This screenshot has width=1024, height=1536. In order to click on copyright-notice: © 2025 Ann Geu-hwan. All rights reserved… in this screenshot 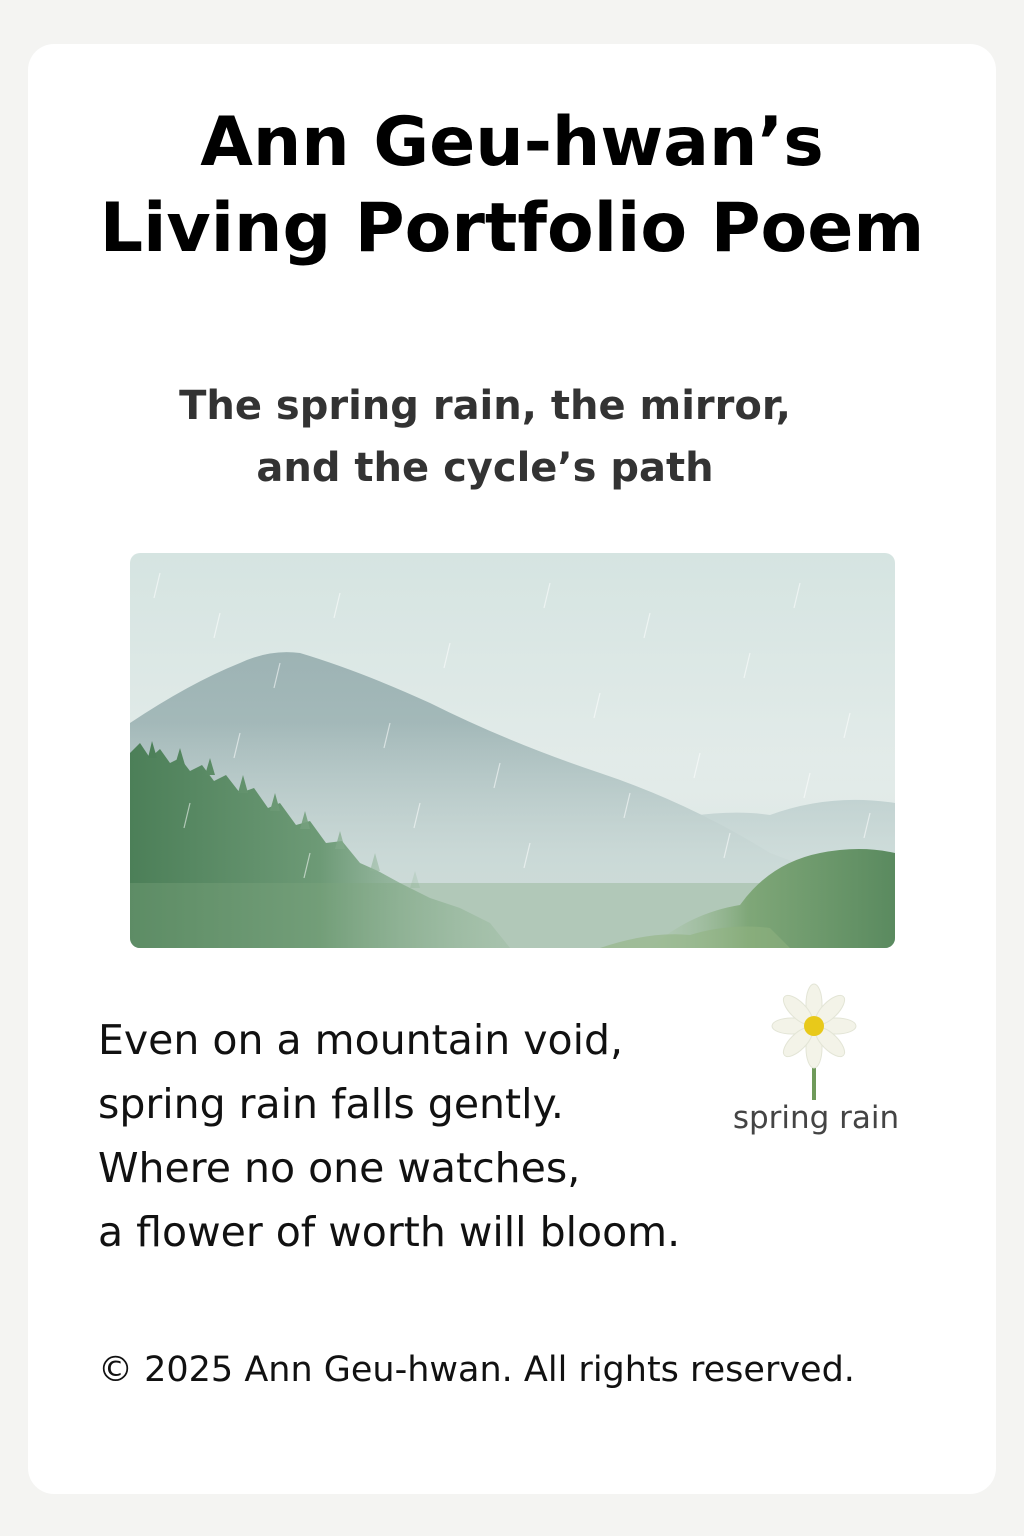, I will do `click(476, 1370)`.